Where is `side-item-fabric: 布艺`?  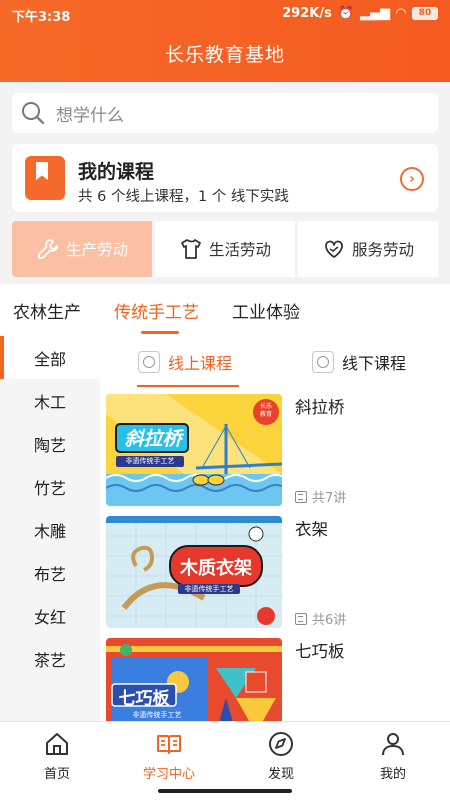
side-item-fabric: 布艺 is located at coordinates (50, 572).